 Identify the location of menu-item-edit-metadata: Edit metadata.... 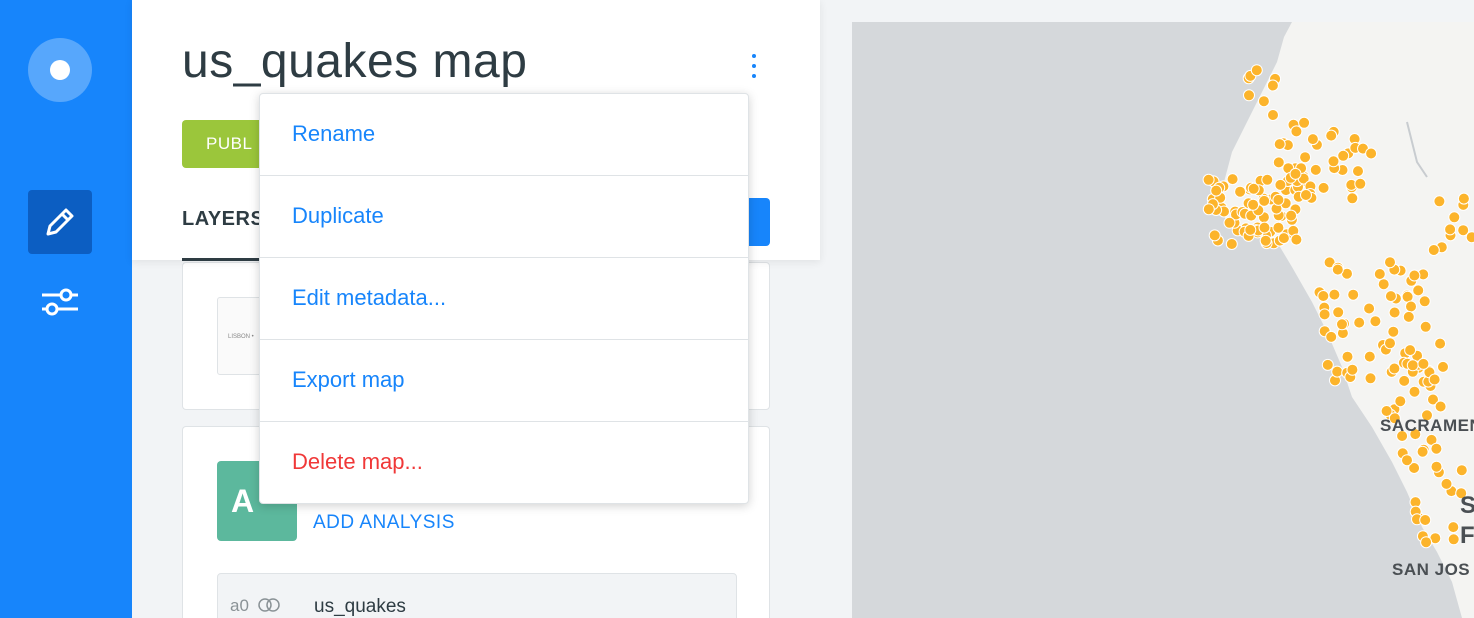
(504, 299).